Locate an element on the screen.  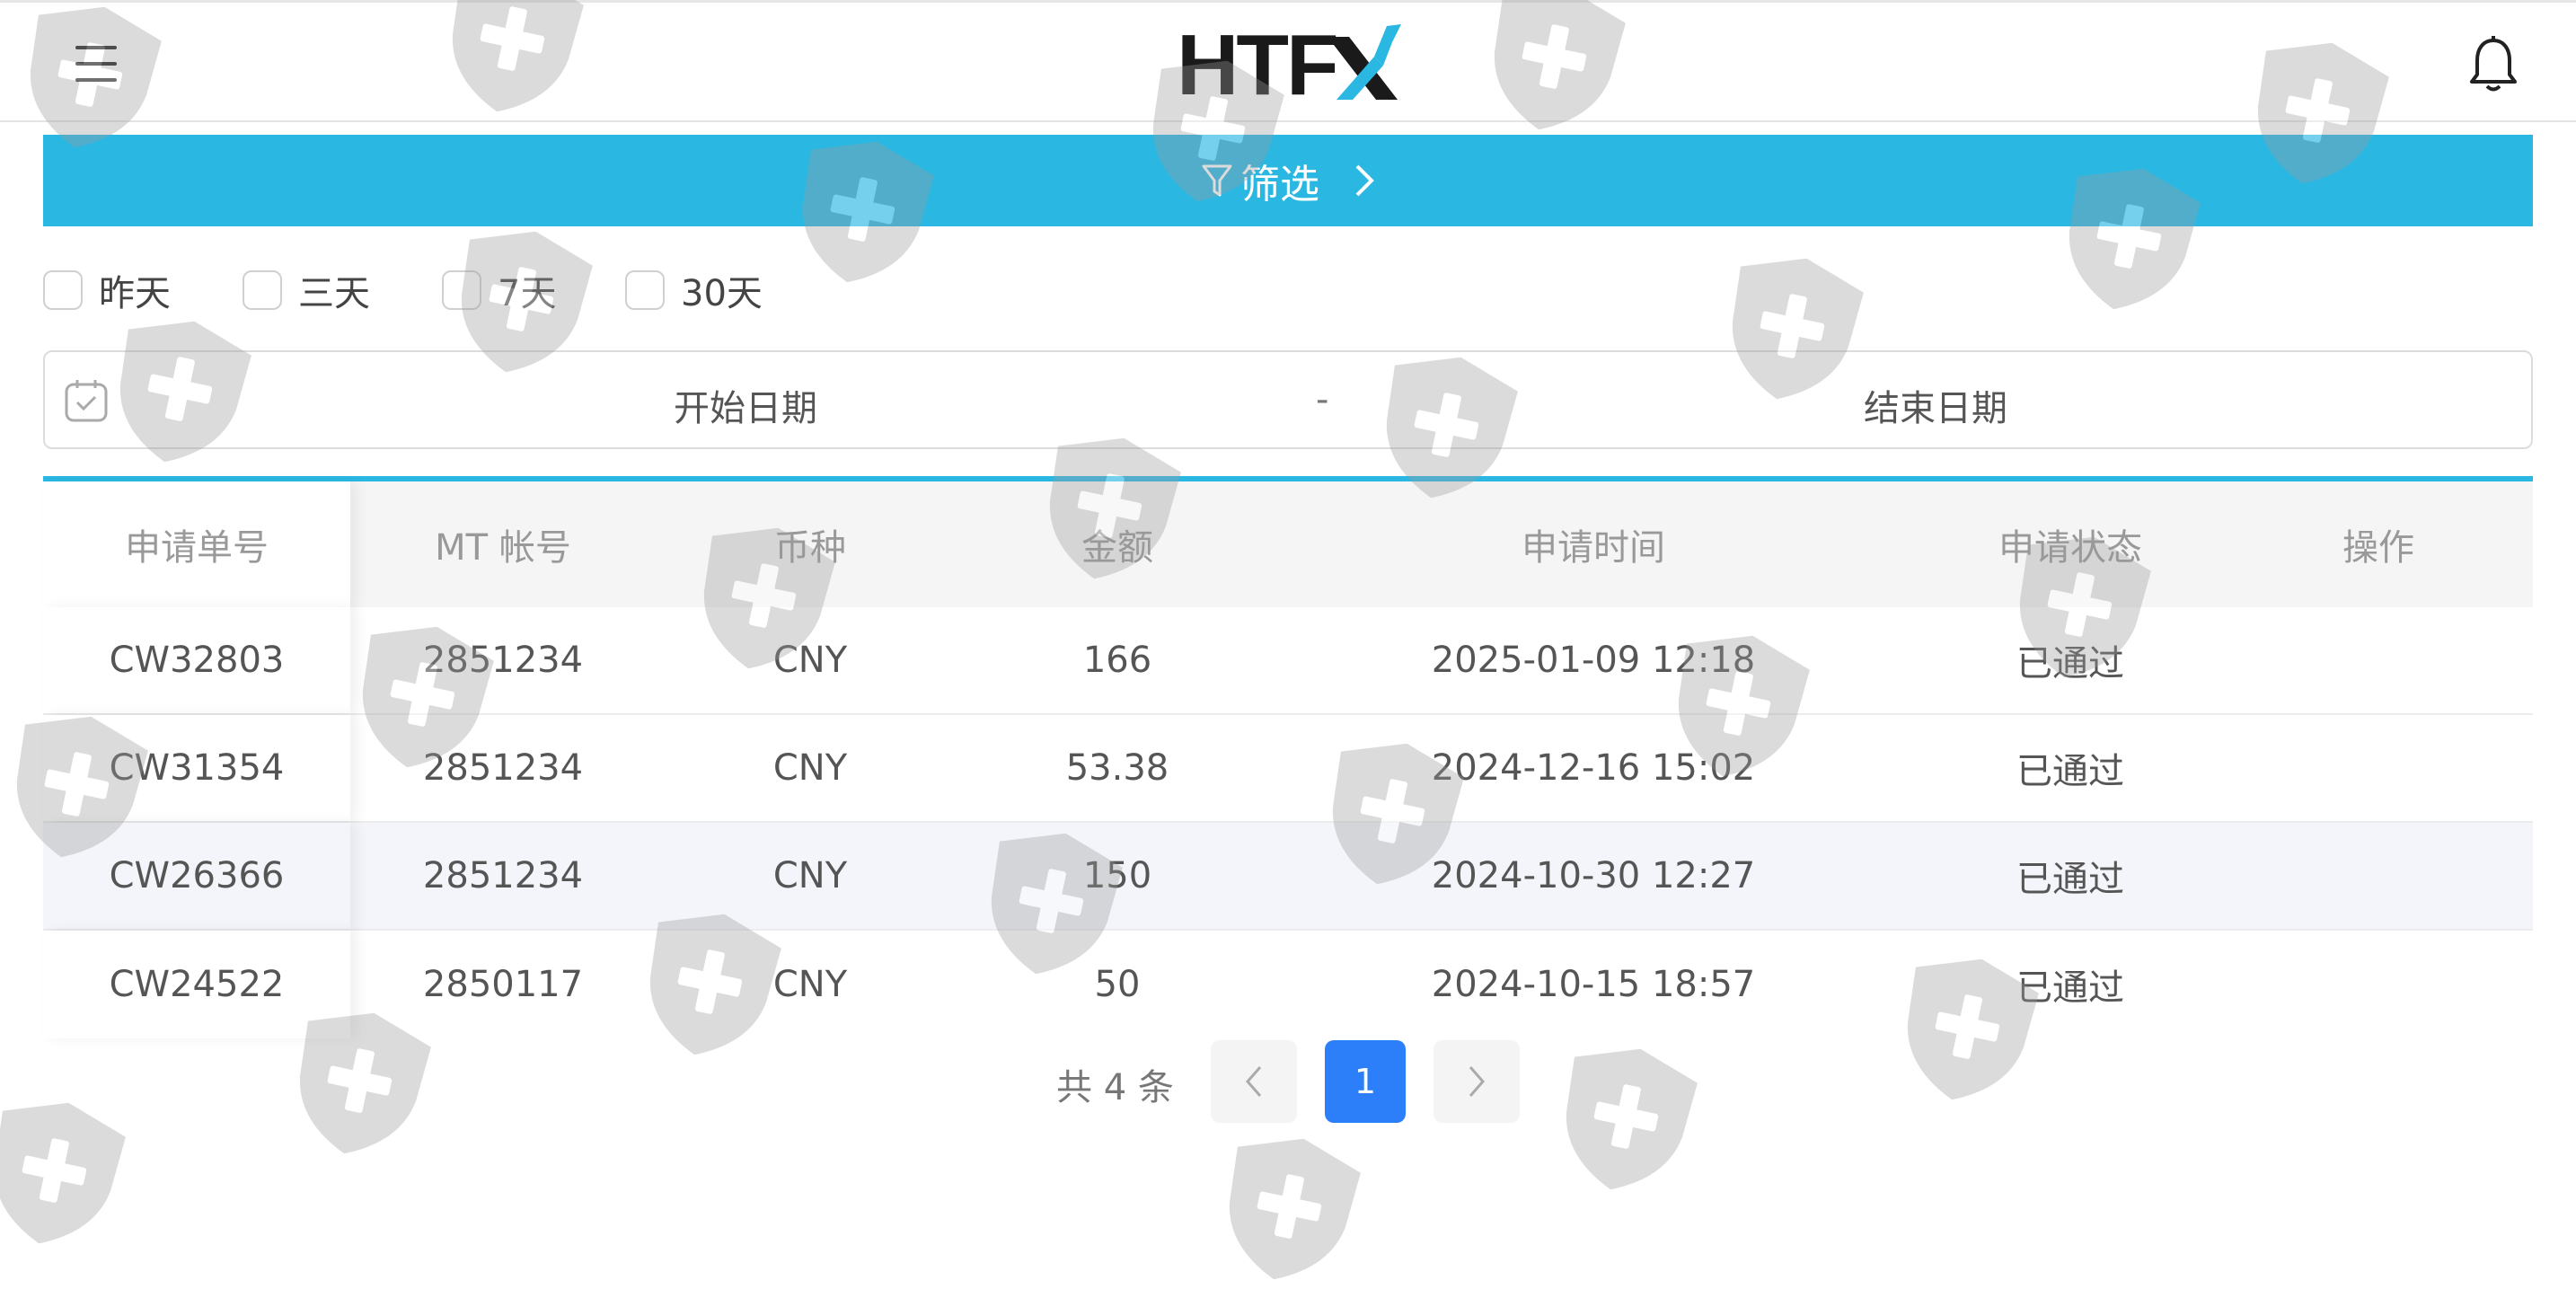
start-date-input: 开始日期 is located at coordinates (745, 405).